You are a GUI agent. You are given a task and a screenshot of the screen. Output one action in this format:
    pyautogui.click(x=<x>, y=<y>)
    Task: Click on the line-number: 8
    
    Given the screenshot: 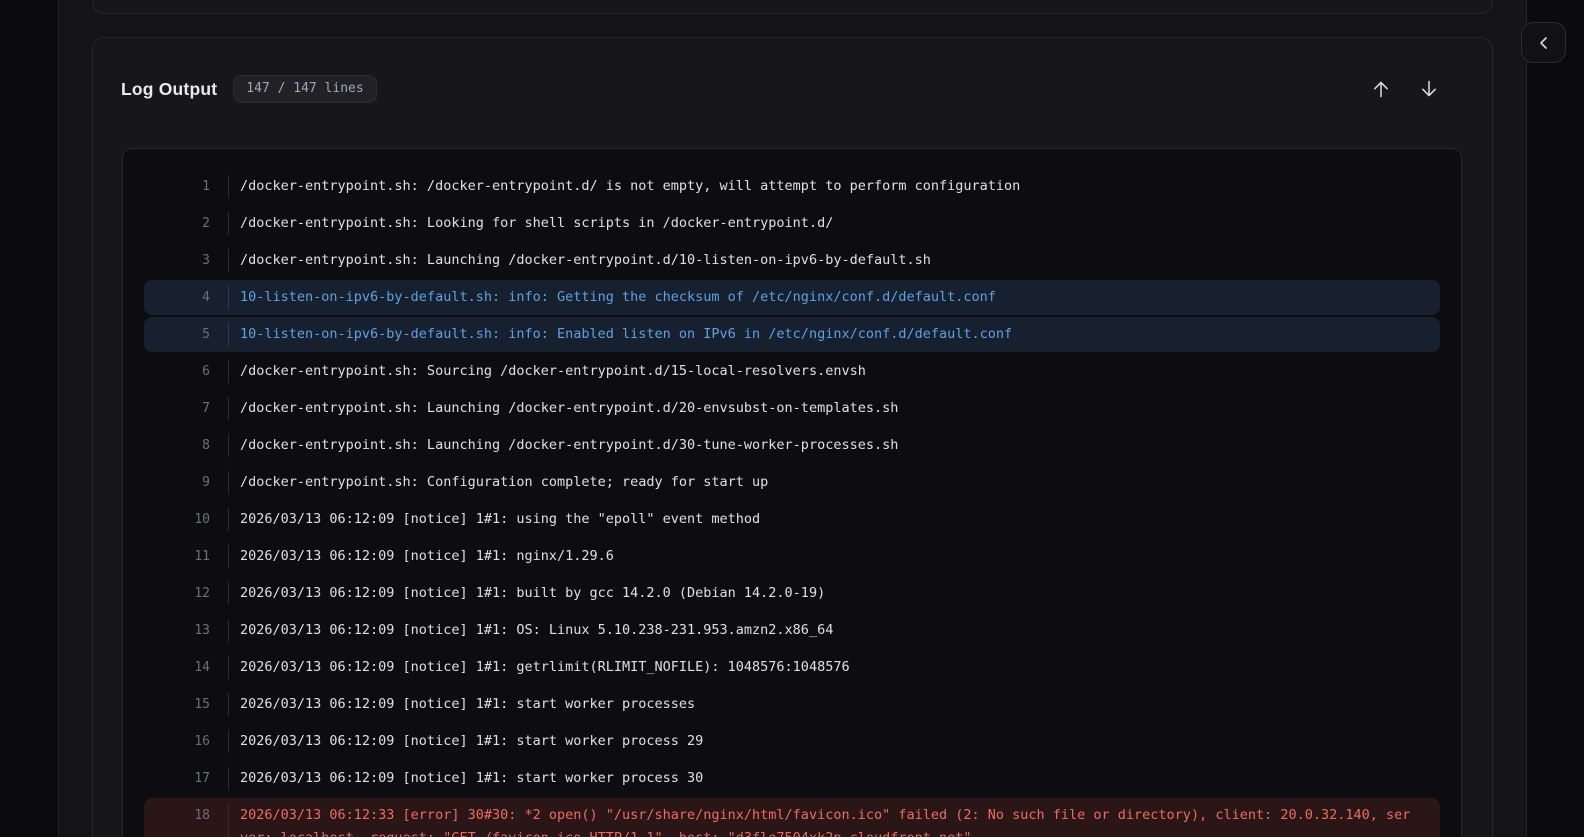 What is the action you would take?
    pyautogui.click(x=206, y=445)
    